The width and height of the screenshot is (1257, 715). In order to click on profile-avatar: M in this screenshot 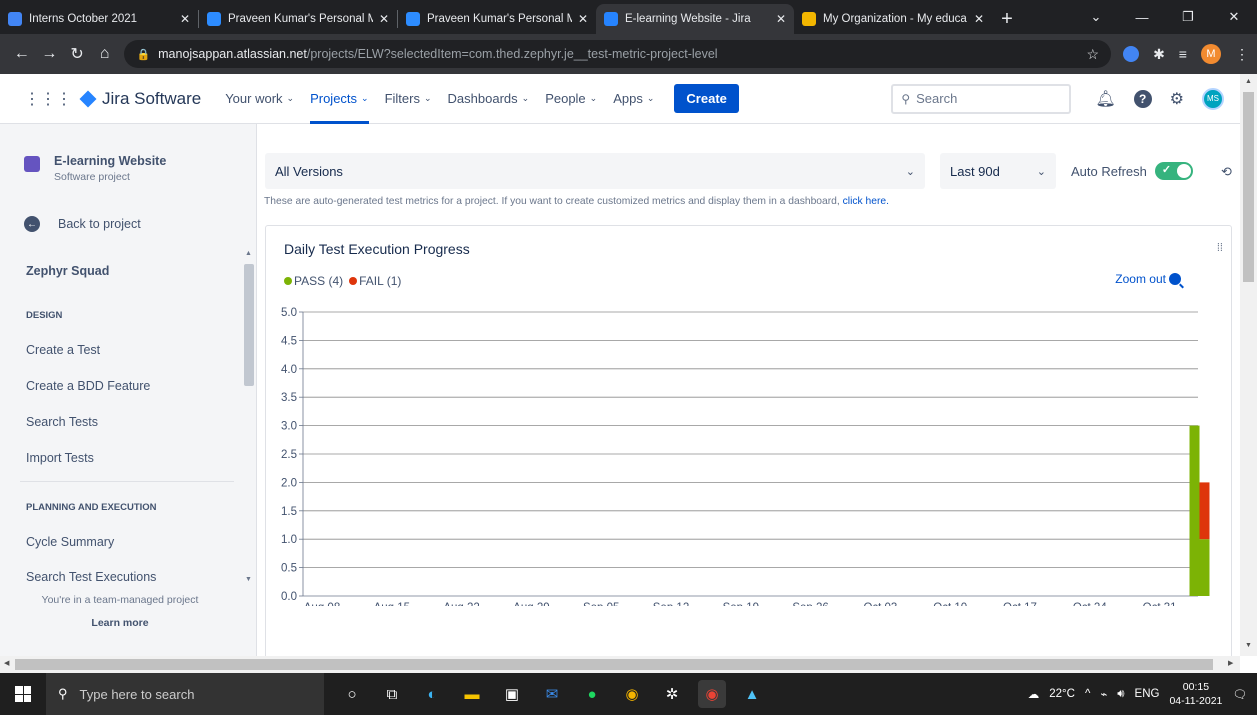, I will do `click(1210, 54)`.